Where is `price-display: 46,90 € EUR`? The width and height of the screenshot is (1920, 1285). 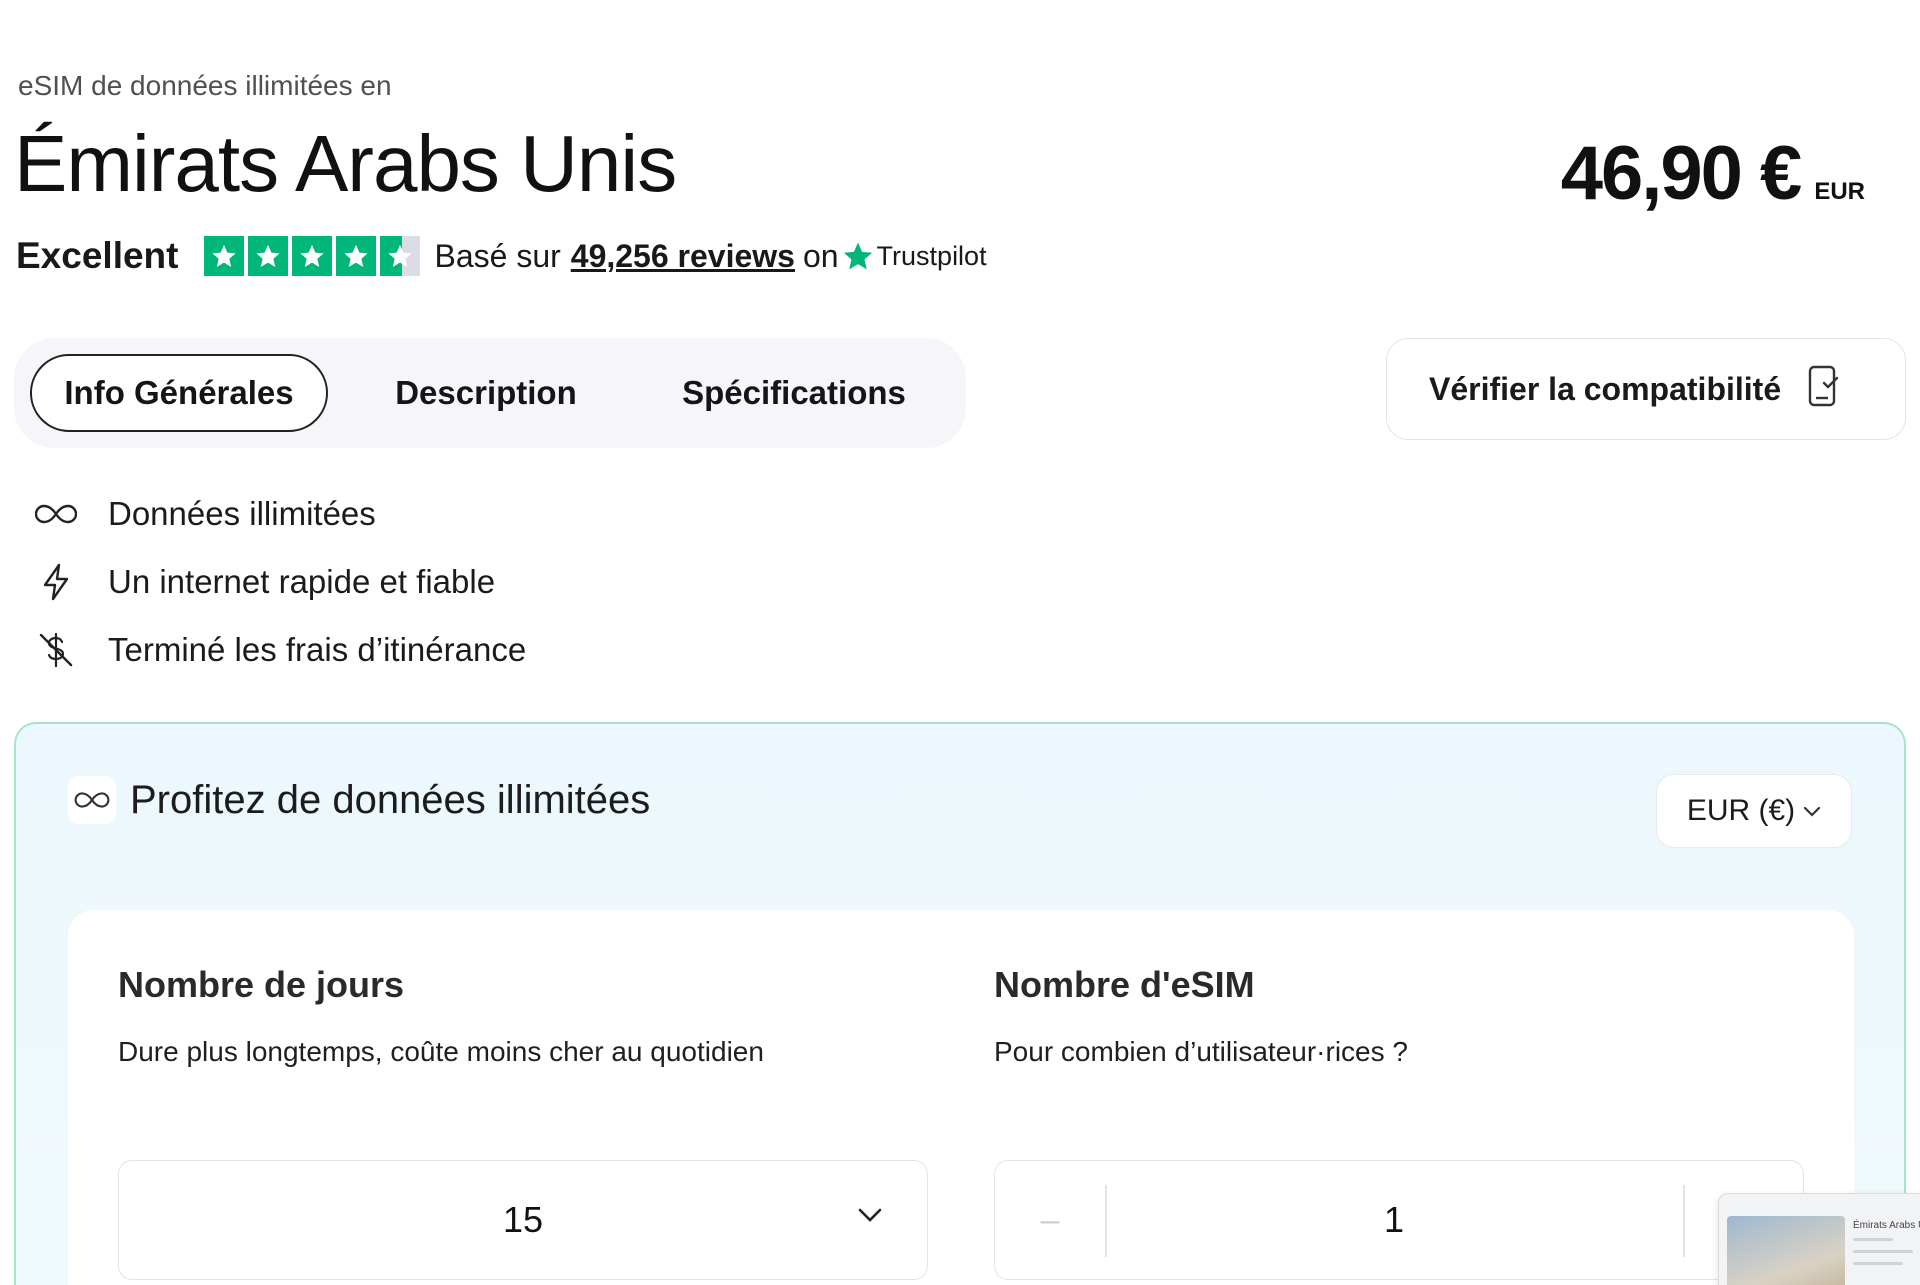
price-display: 46,90 € EUR is located at coordinates (1713, 173).